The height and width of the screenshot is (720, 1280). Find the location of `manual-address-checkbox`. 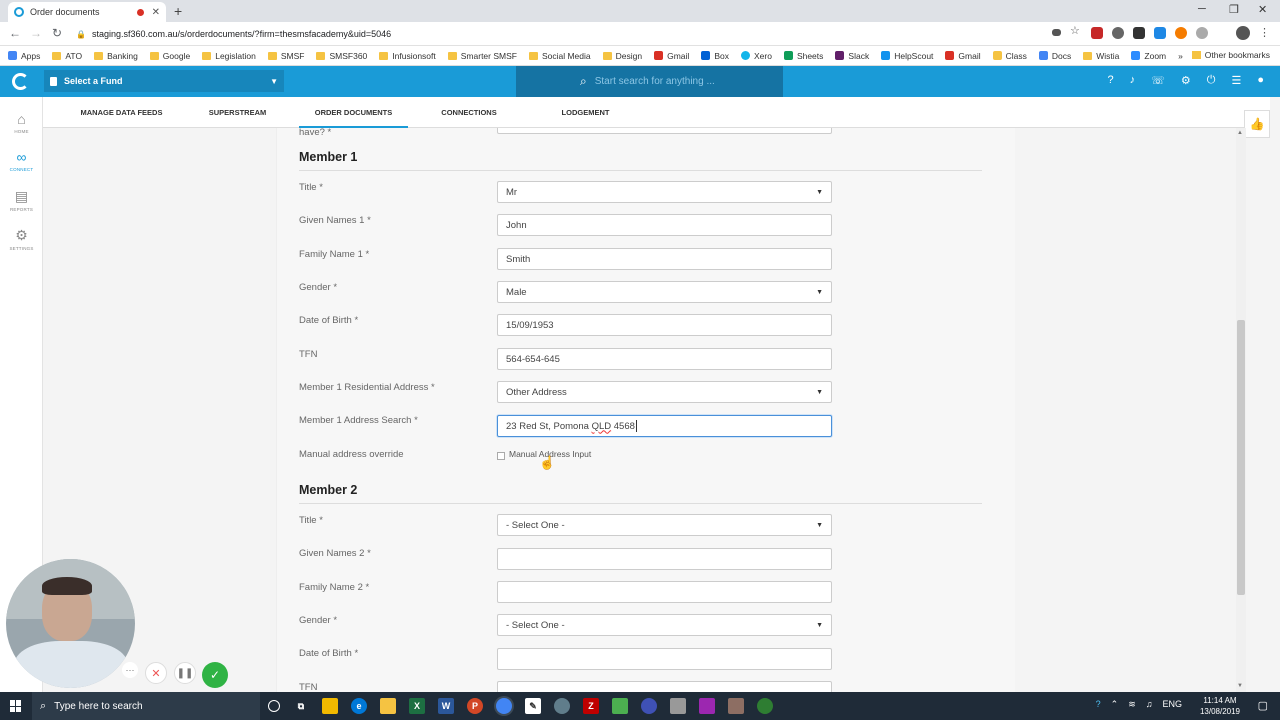

manual-address-checkbox is located at coordinates (501, 456).